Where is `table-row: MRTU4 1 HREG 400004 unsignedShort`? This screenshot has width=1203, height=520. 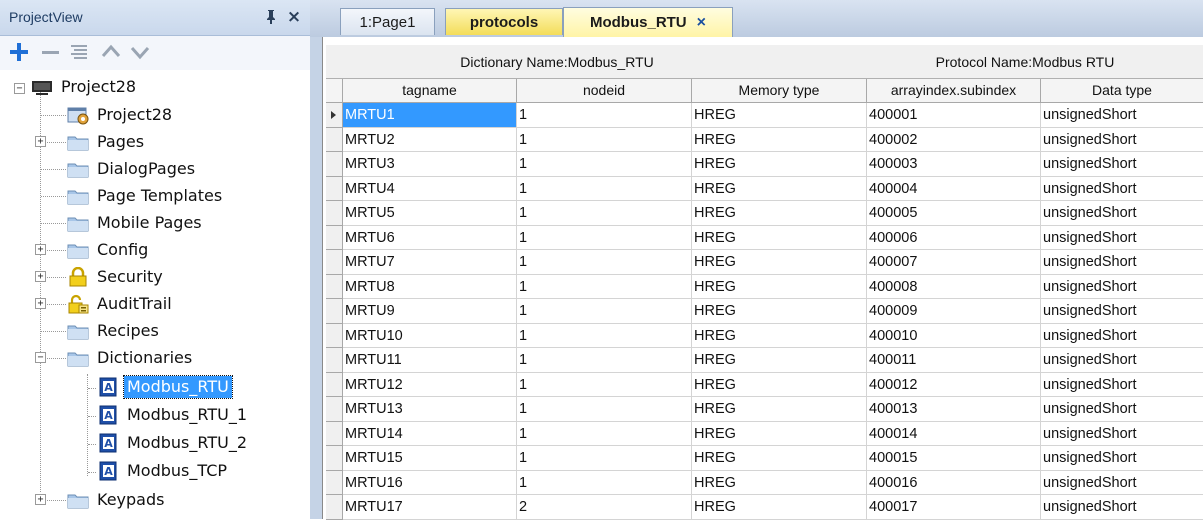
table-row: MRTU4 1 HREG 400004 unsignedShort is located at coordinates (764, 188).